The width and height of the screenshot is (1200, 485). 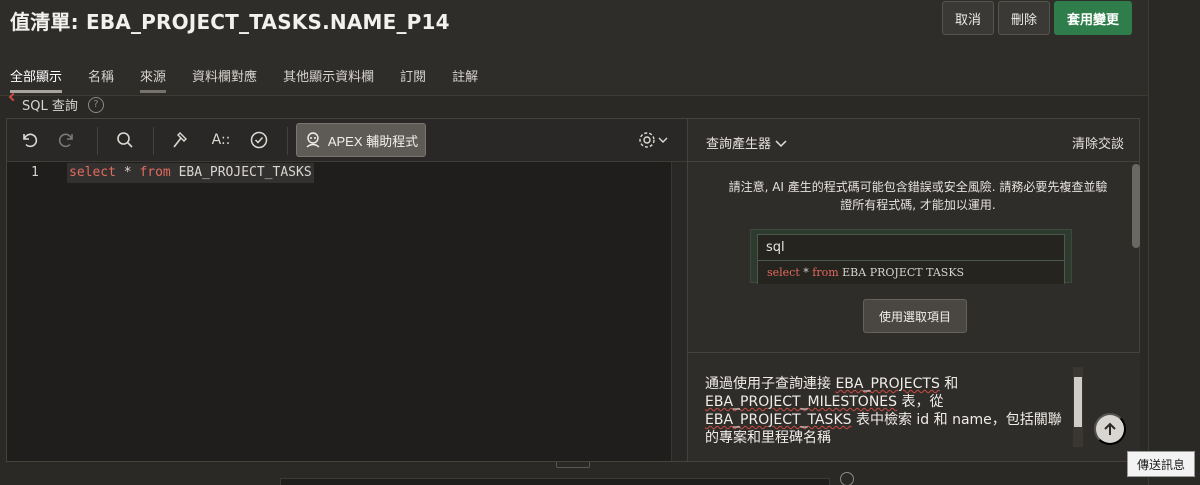 What do you see at coordinates (259, 140) in the screenshot?
I see `check-circle-icon` at bounding box center [259, 140].